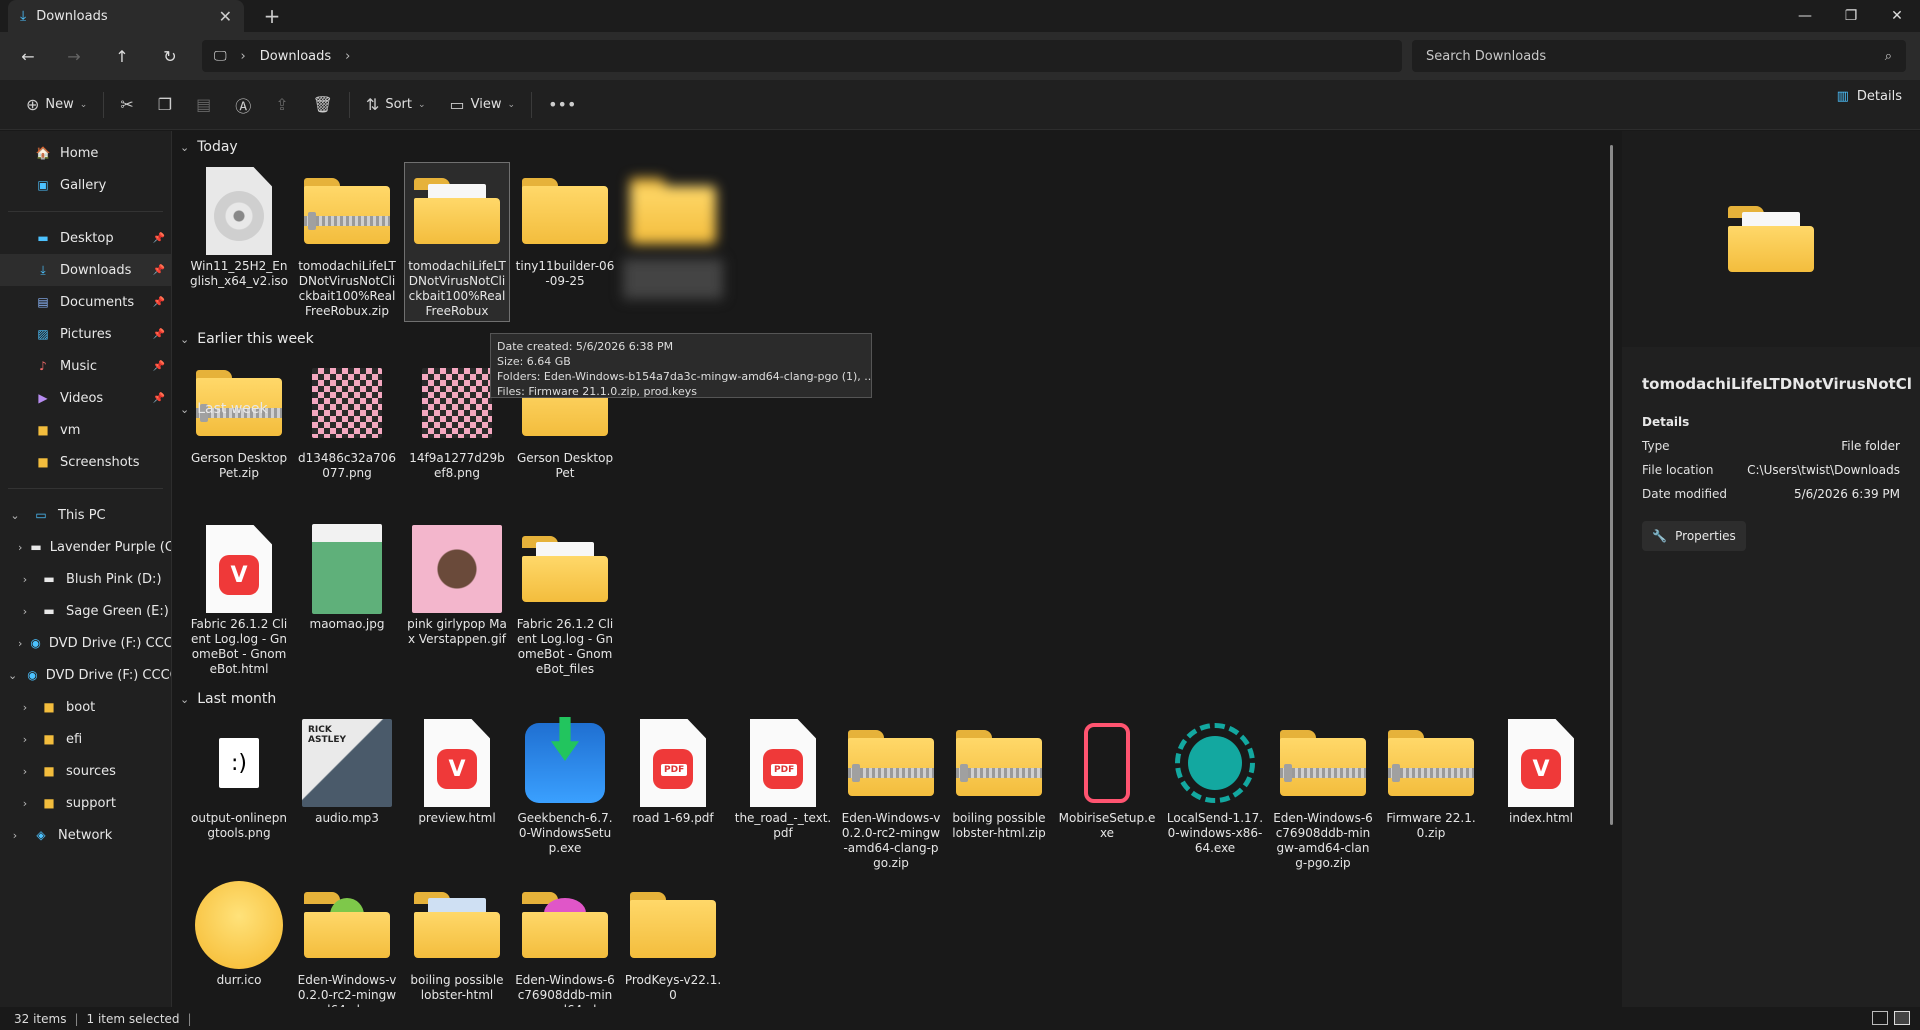 This screenshot has width=1920, height=1030. I want to click on sidebar-item-efi: › ■ efi, so click(85, 739).